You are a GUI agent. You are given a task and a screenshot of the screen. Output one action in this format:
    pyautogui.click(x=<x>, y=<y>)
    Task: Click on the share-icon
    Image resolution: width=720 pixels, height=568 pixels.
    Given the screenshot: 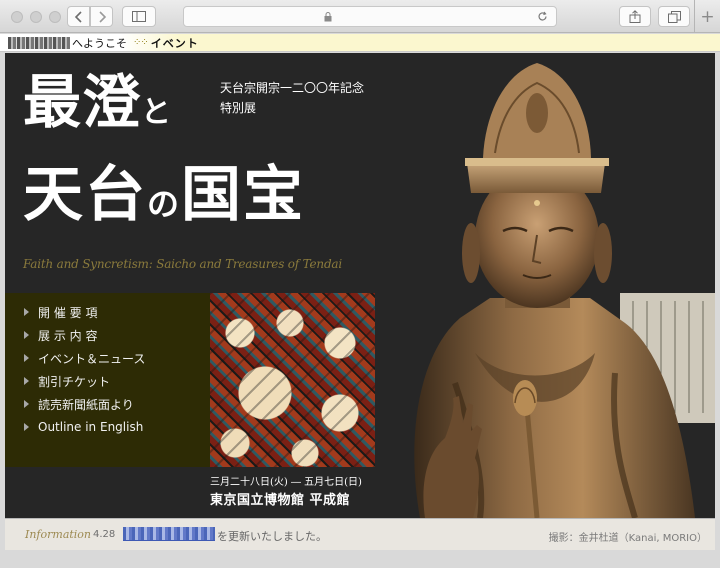 What is the action you would take?
    pyautogui.click(x=635, y=16)
    